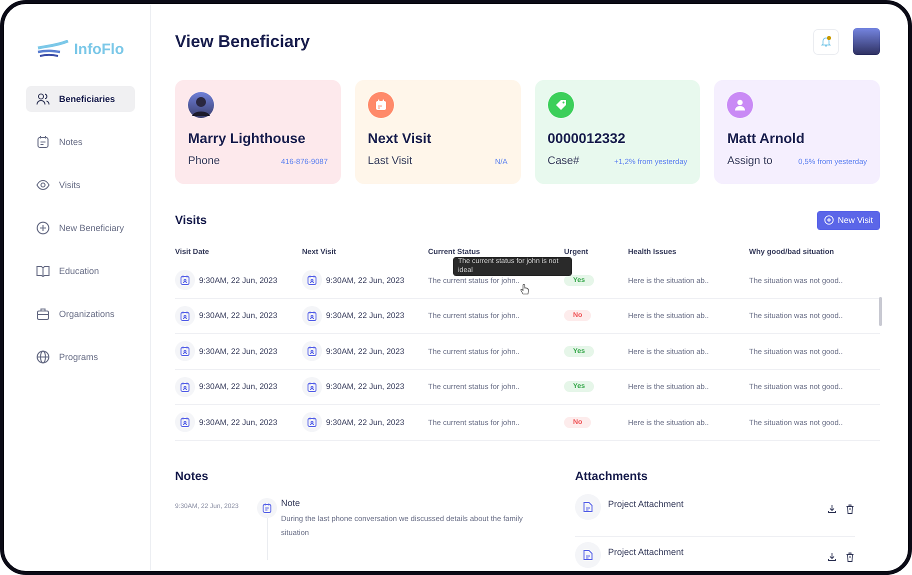  What do you see at coordinates (390, 161) in the screenshot?
I see `card-label: Last Visit` at bounding box center [390, 161].